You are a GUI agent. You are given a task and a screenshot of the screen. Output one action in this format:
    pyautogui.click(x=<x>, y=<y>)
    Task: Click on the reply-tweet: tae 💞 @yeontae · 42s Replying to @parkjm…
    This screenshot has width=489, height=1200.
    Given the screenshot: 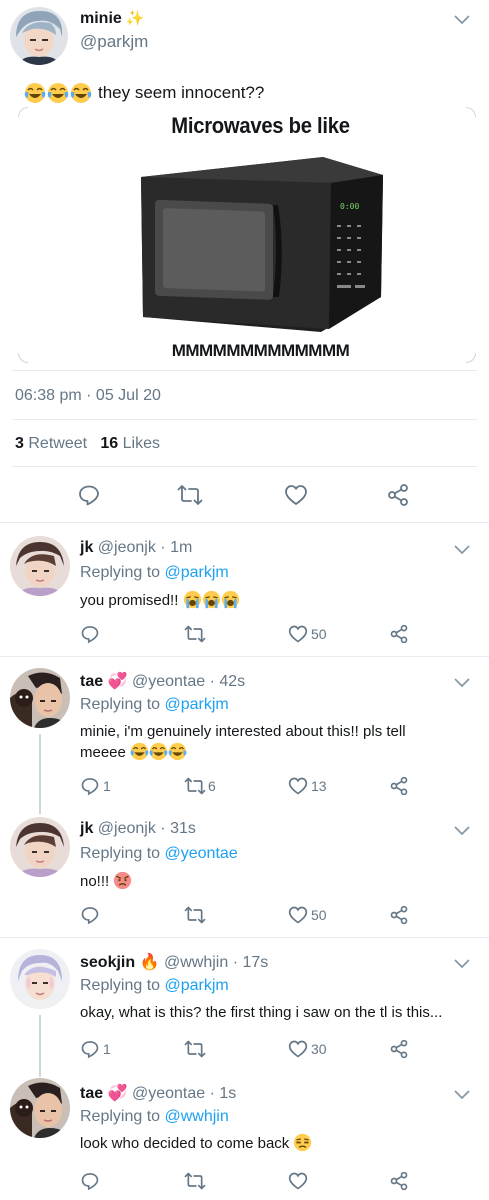 What is the action you would take?
    pyautogui.click(x=244, y=736)
    